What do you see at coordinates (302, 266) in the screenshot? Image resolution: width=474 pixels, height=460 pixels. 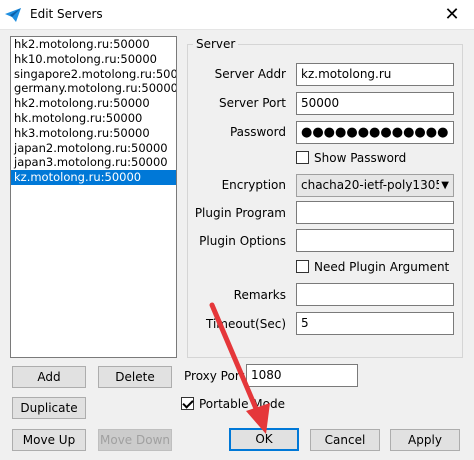 I see `need-plugin-argument-checkbox` at bounding box center [302, 266].